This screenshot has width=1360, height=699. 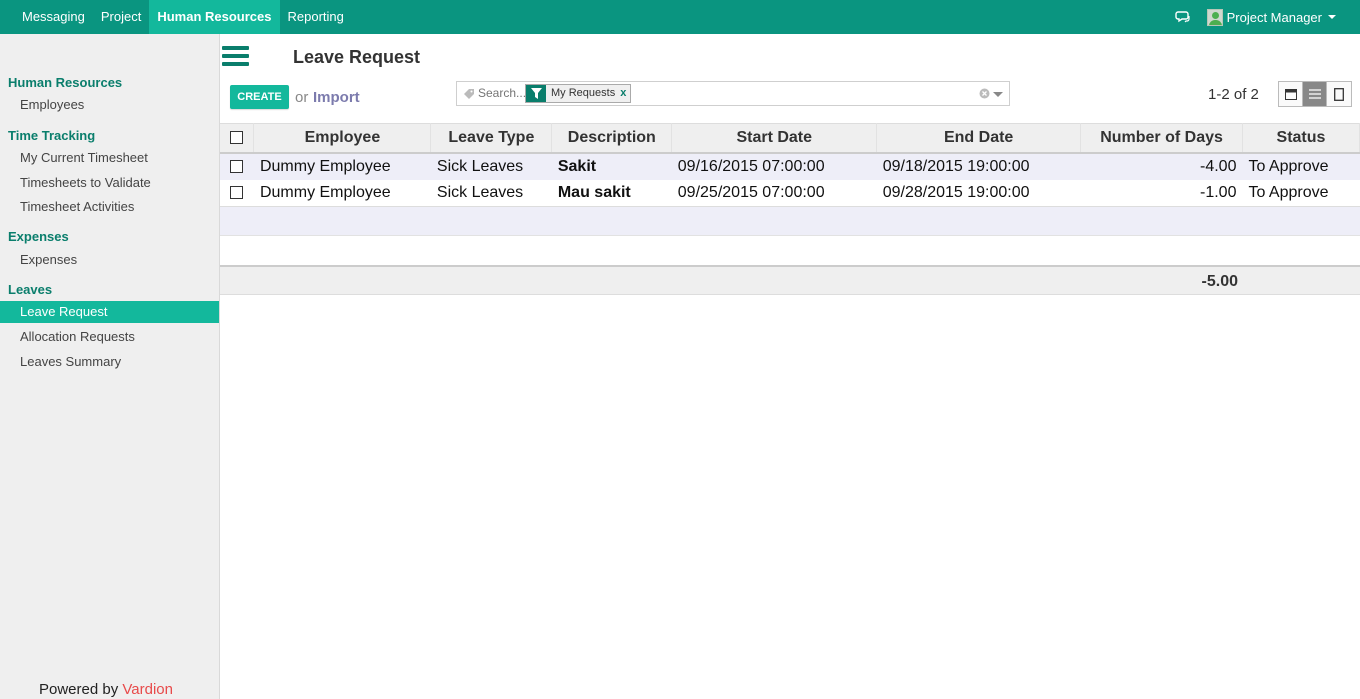 What do you see at coordinates (583, 93) in the screenshot?
I see `facet-label: My Requests` at bounding box center [583, 93].